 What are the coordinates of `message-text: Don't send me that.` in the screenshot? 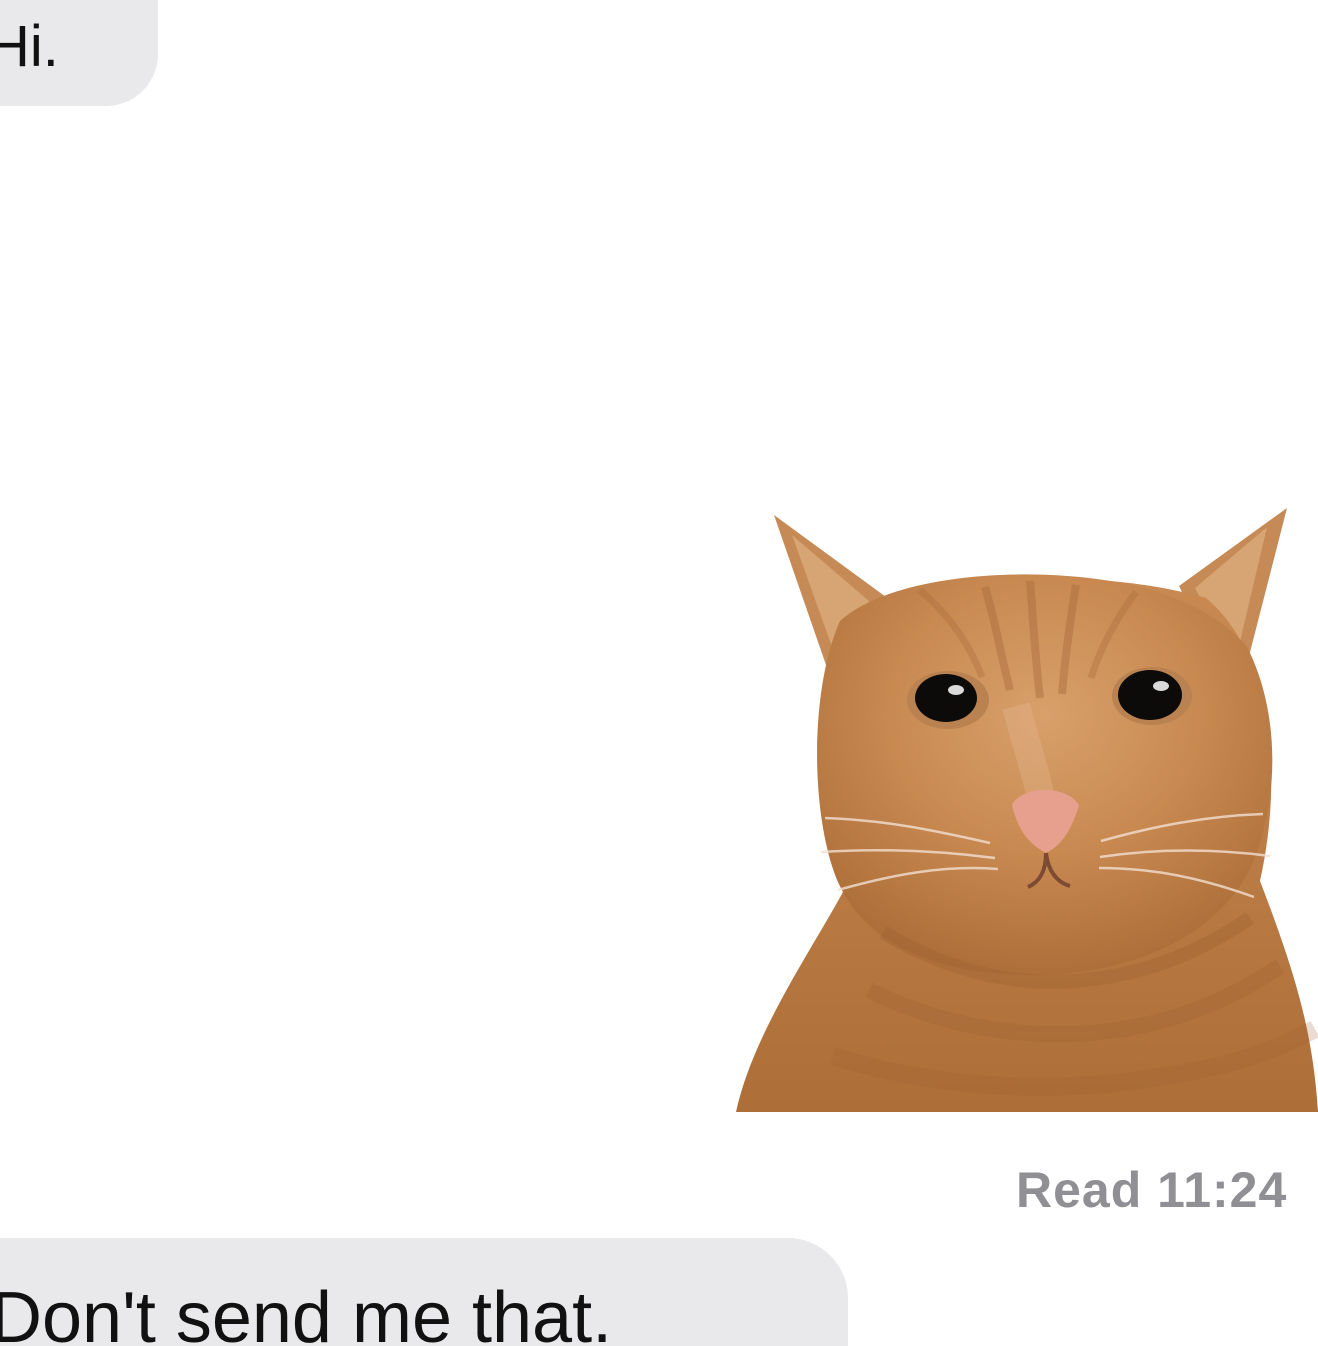 It's located at (306, 1312).